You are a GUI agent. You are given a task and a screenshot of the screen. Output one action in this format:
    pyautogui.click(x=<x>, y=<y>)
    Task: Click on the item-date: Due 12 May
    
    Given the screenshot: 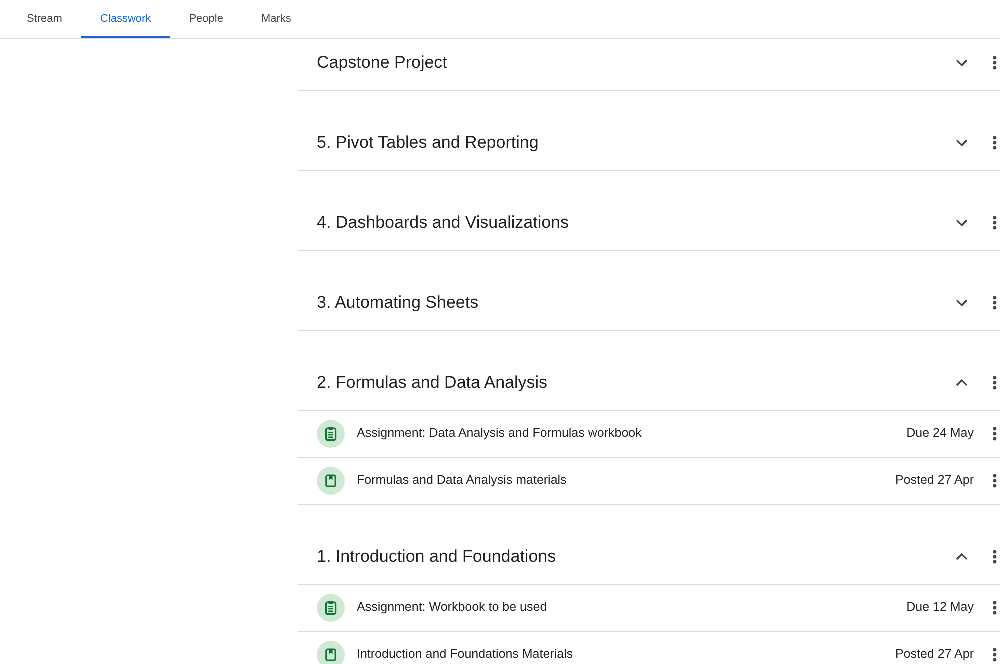 What is the action you would take?
    pyautogui.click(x=940, y=607)
    